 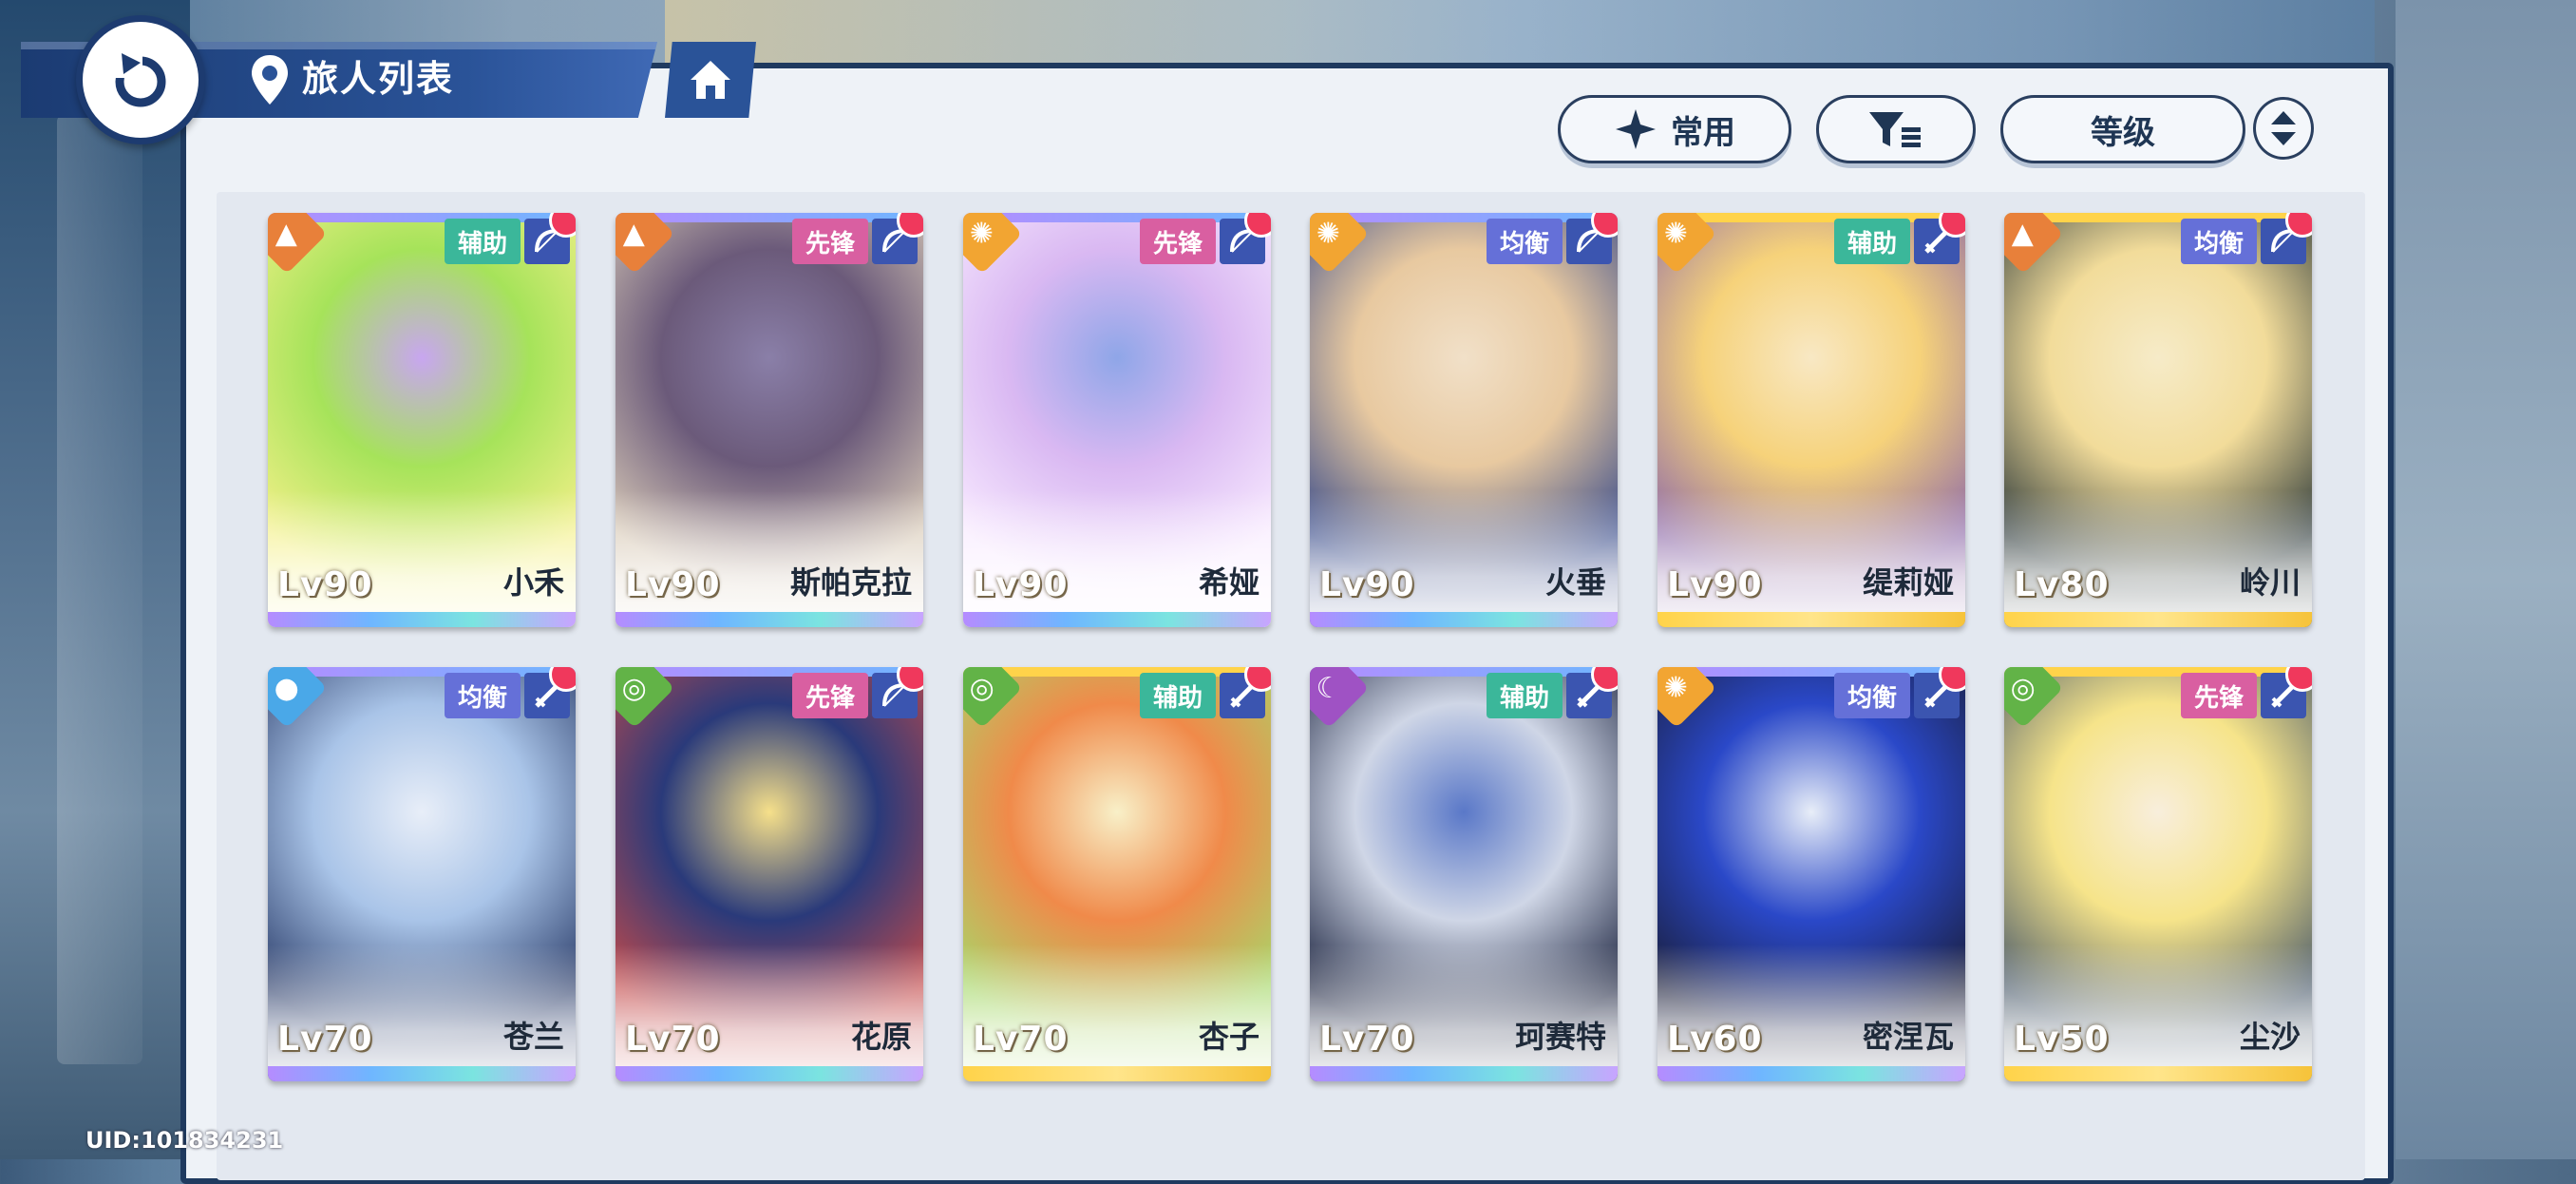 I want to click on character-name: 花原, so click(x=881, y=1037).